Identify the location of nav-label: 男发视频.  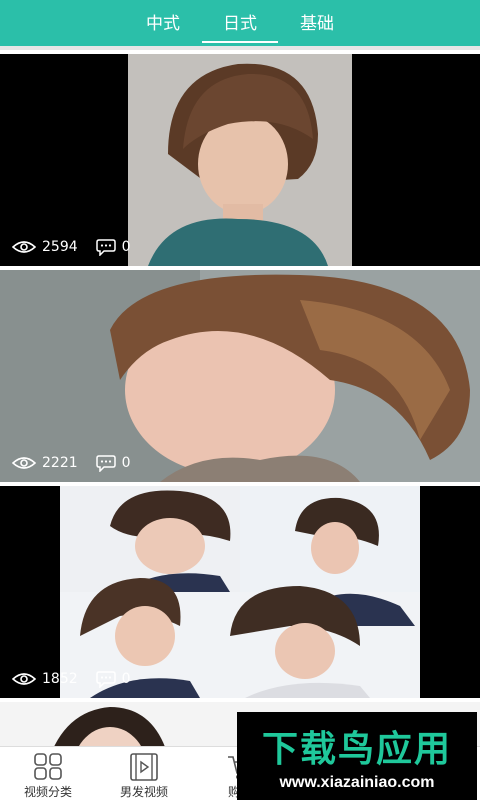
(143, 792).